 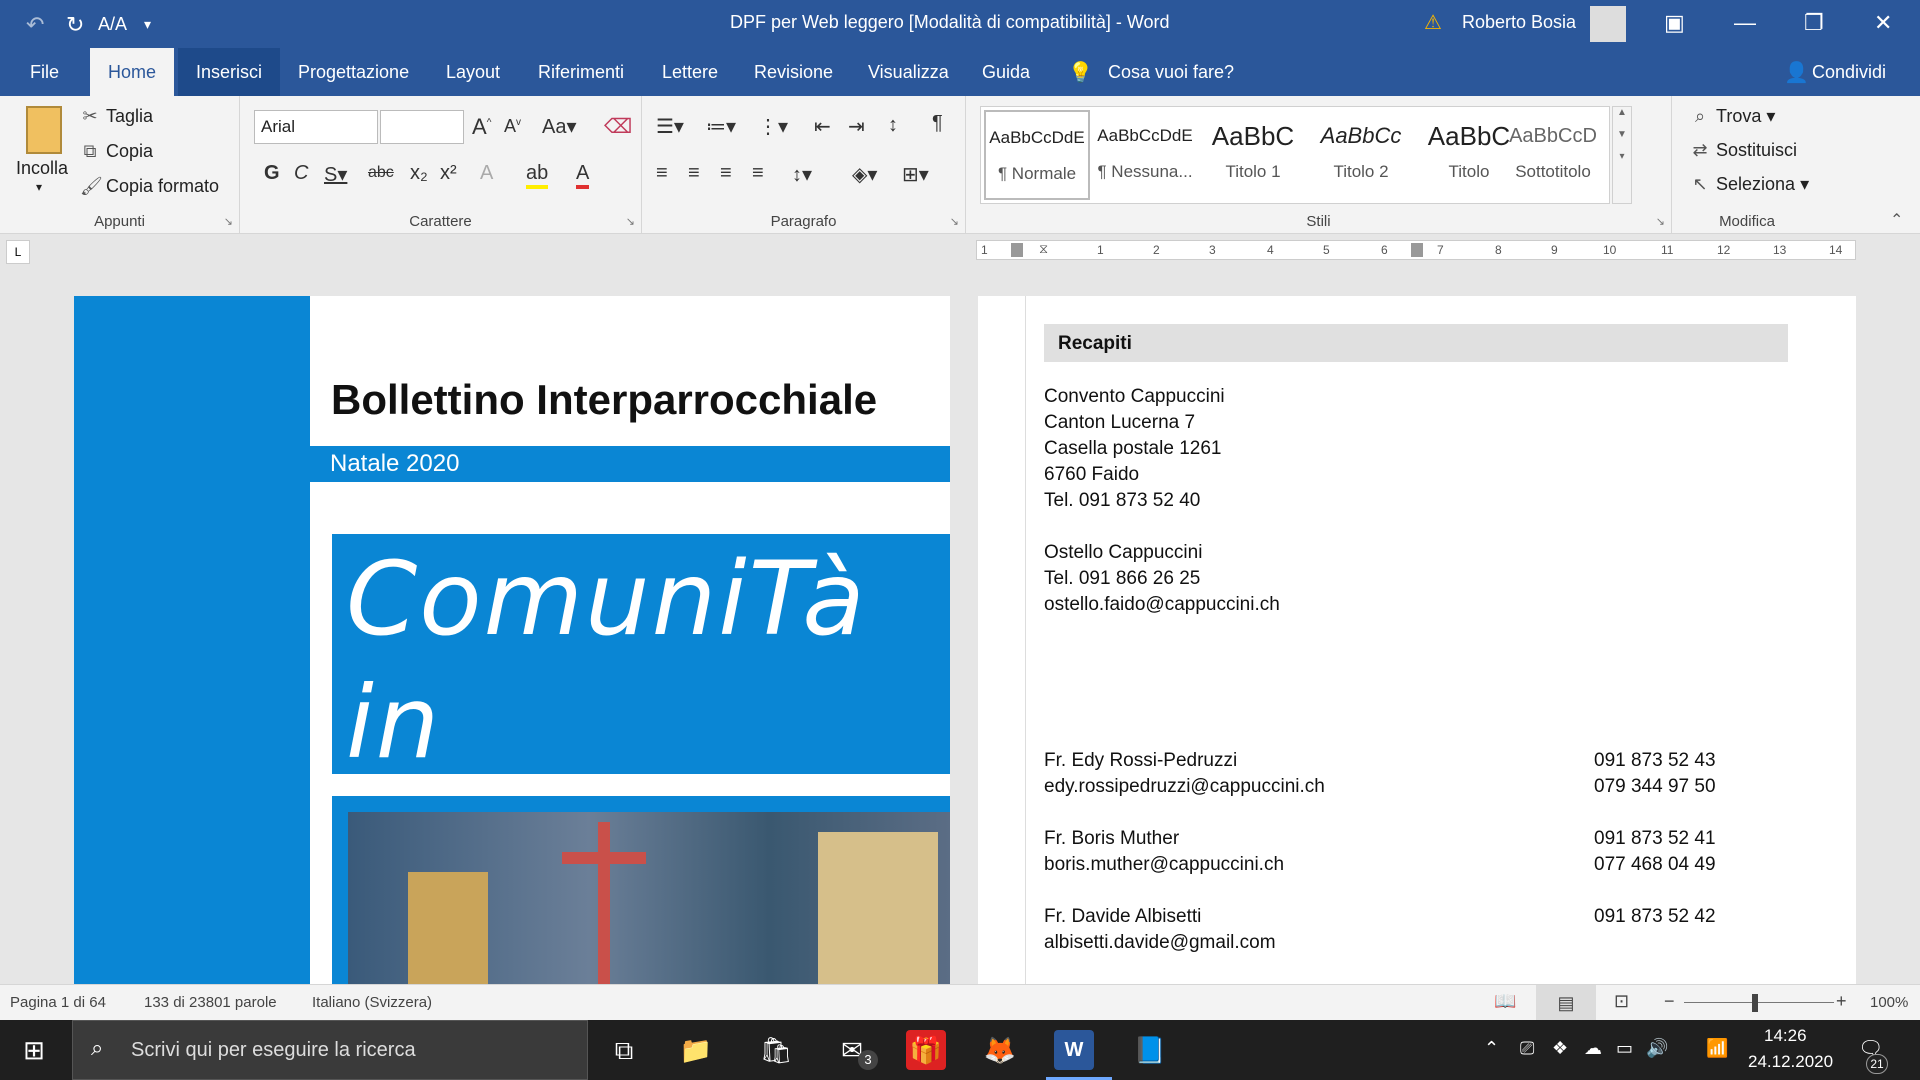 What do you see at coordinates (1624, 1048) in the screenshot?
I see `battery-icon: ▭` at bounding box center [1624, 1048].